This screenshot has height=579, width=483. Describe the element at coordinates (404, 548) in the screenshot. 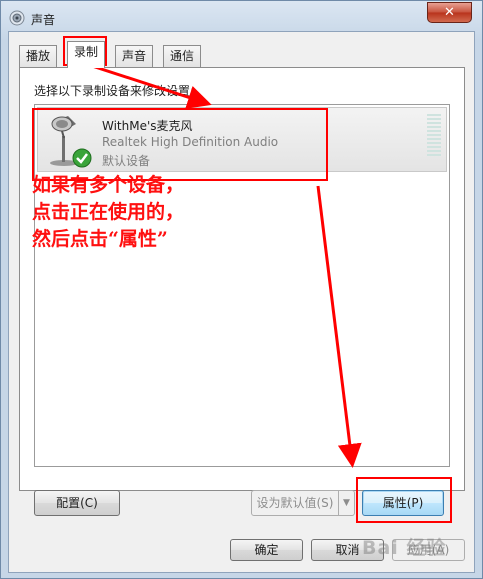

I see `watermark: Bai 经验` at that location.